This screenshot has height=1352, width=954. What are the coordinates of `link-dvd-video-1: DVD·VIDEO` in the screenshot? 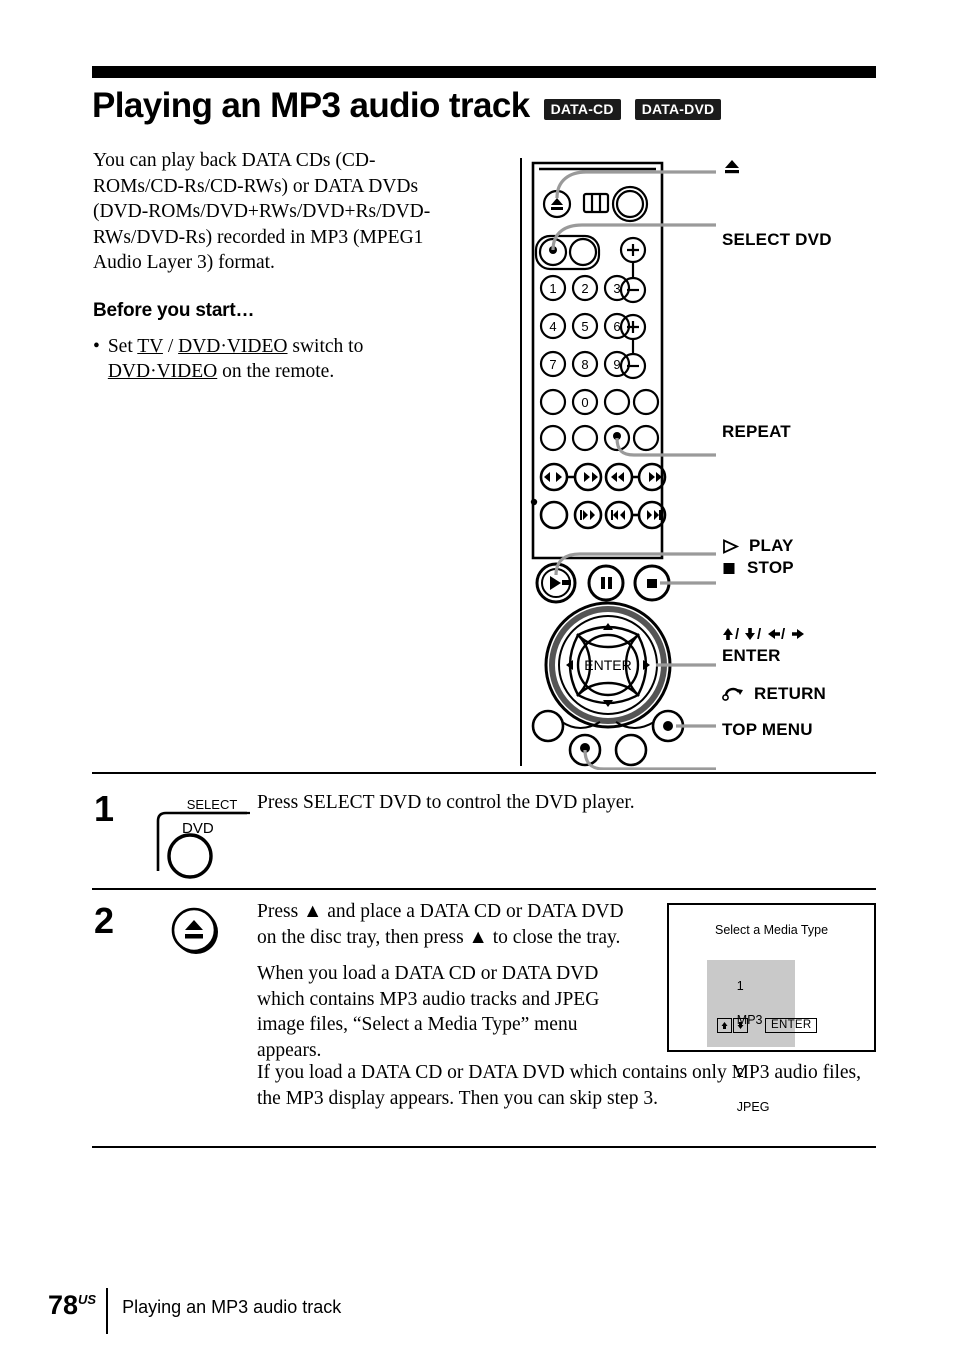 It's located at (233, 346).